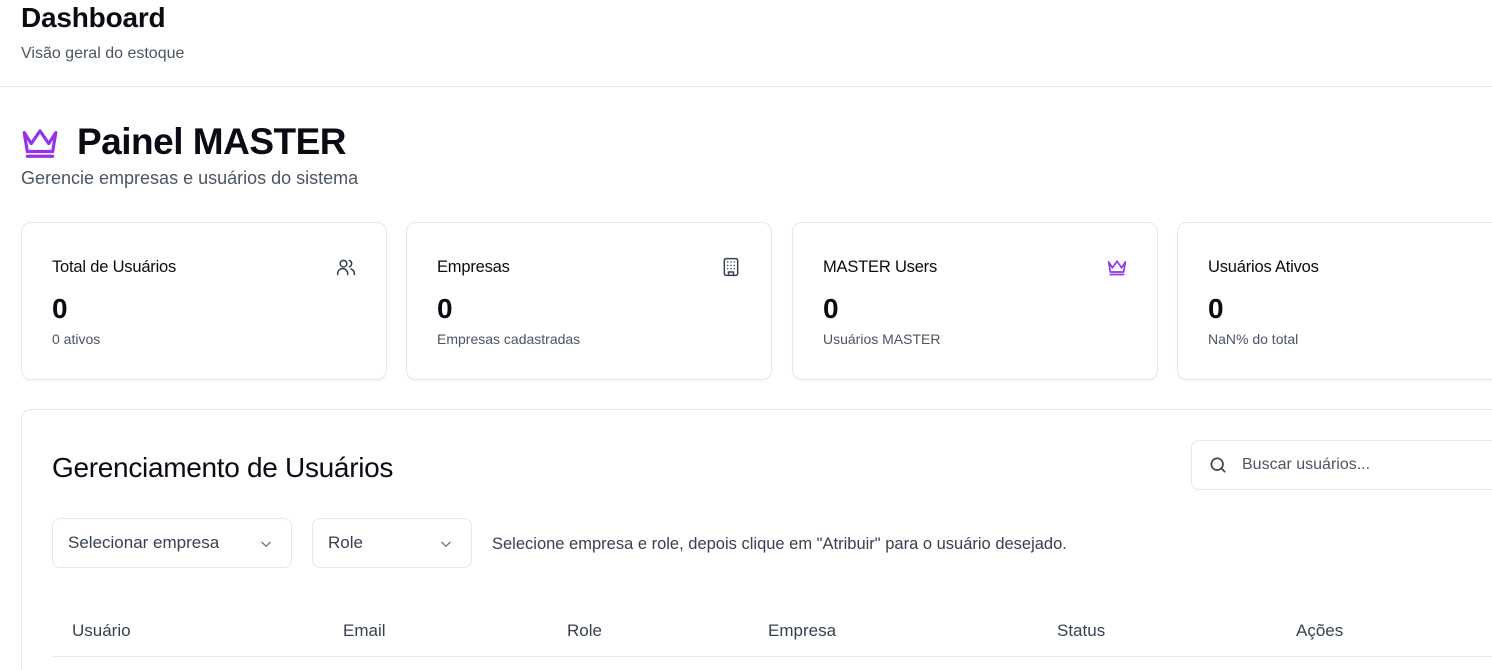  I want to click on panel-title: Gerenciamento de Usuários, so click(223, 467).